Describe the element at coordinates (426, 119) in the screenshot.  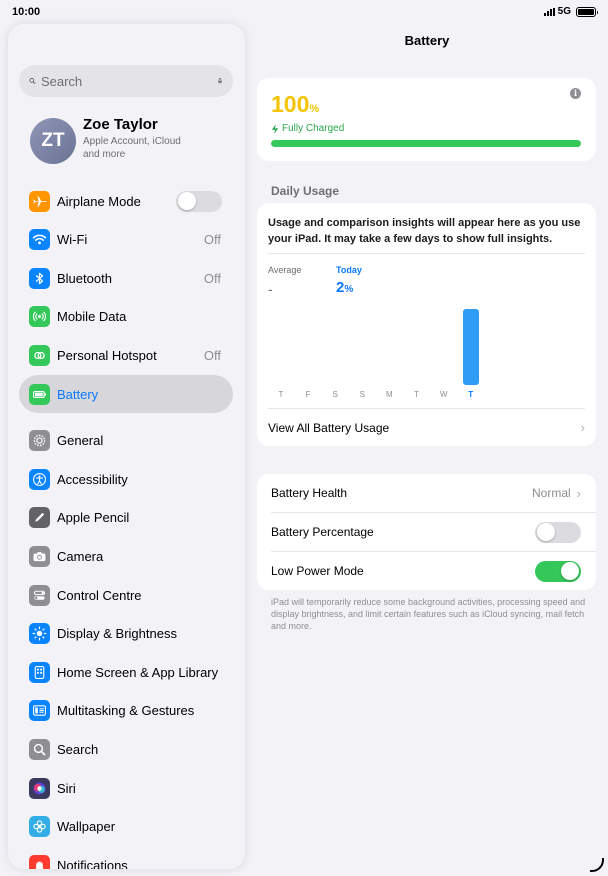
I see `battery-level-card: 100% i Fully Charged` at that location.